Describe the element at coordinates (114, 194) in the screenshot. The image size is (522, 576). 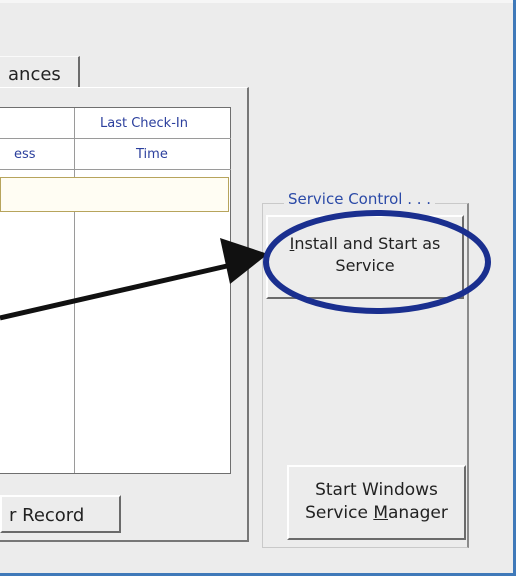
I see `grid-selected-row` at that location.